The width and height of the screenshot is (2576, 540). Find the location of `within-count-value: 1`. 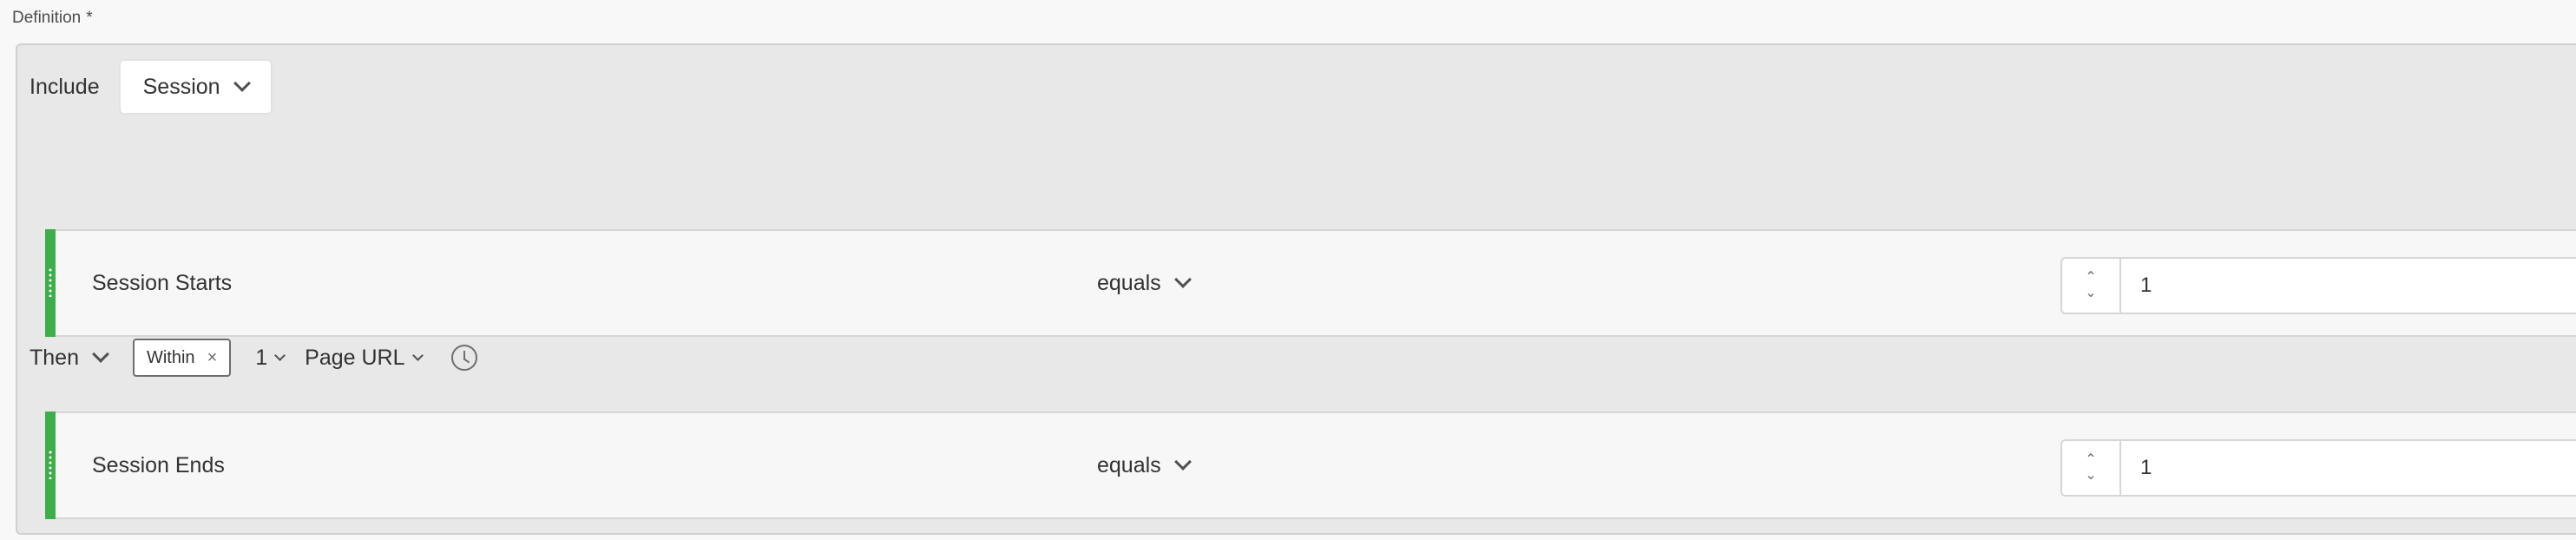

within-count-value: 1 is located at coordinates (261, 357).